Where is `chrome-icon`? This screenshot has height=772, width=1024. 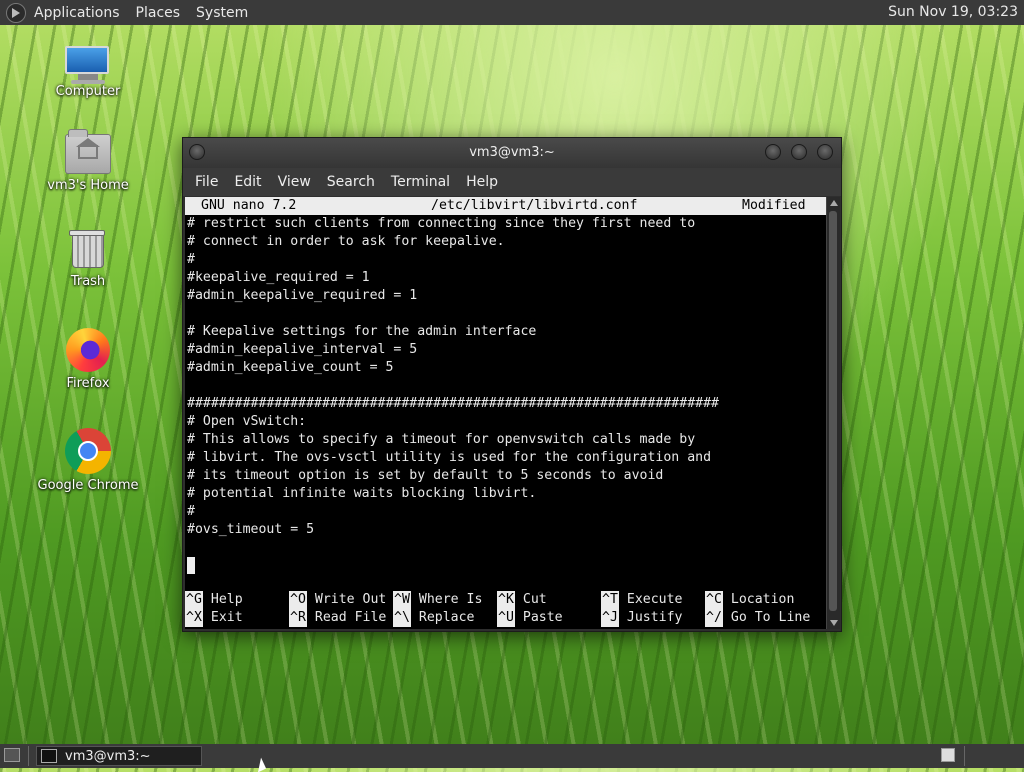
chrome-icon is located at coordinates (88, 451).